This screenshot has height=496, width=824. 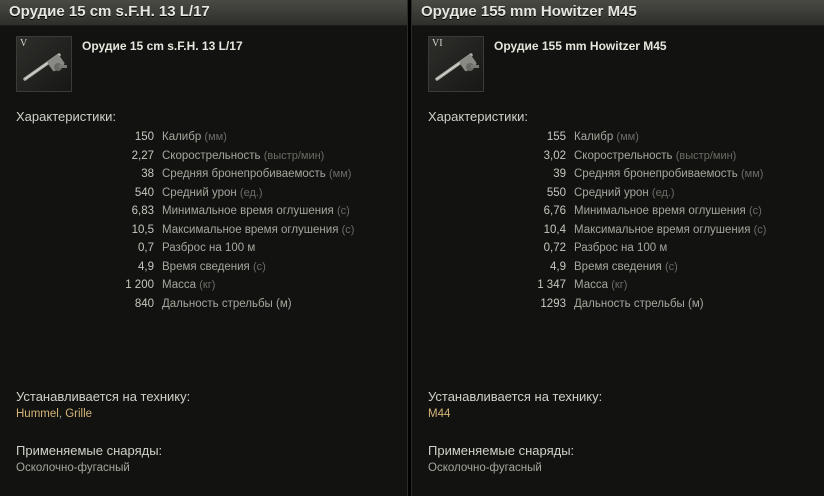 I want to click on stat-label-wrap: Скорострельность (выстр/мин), so click(x=655, y=156).